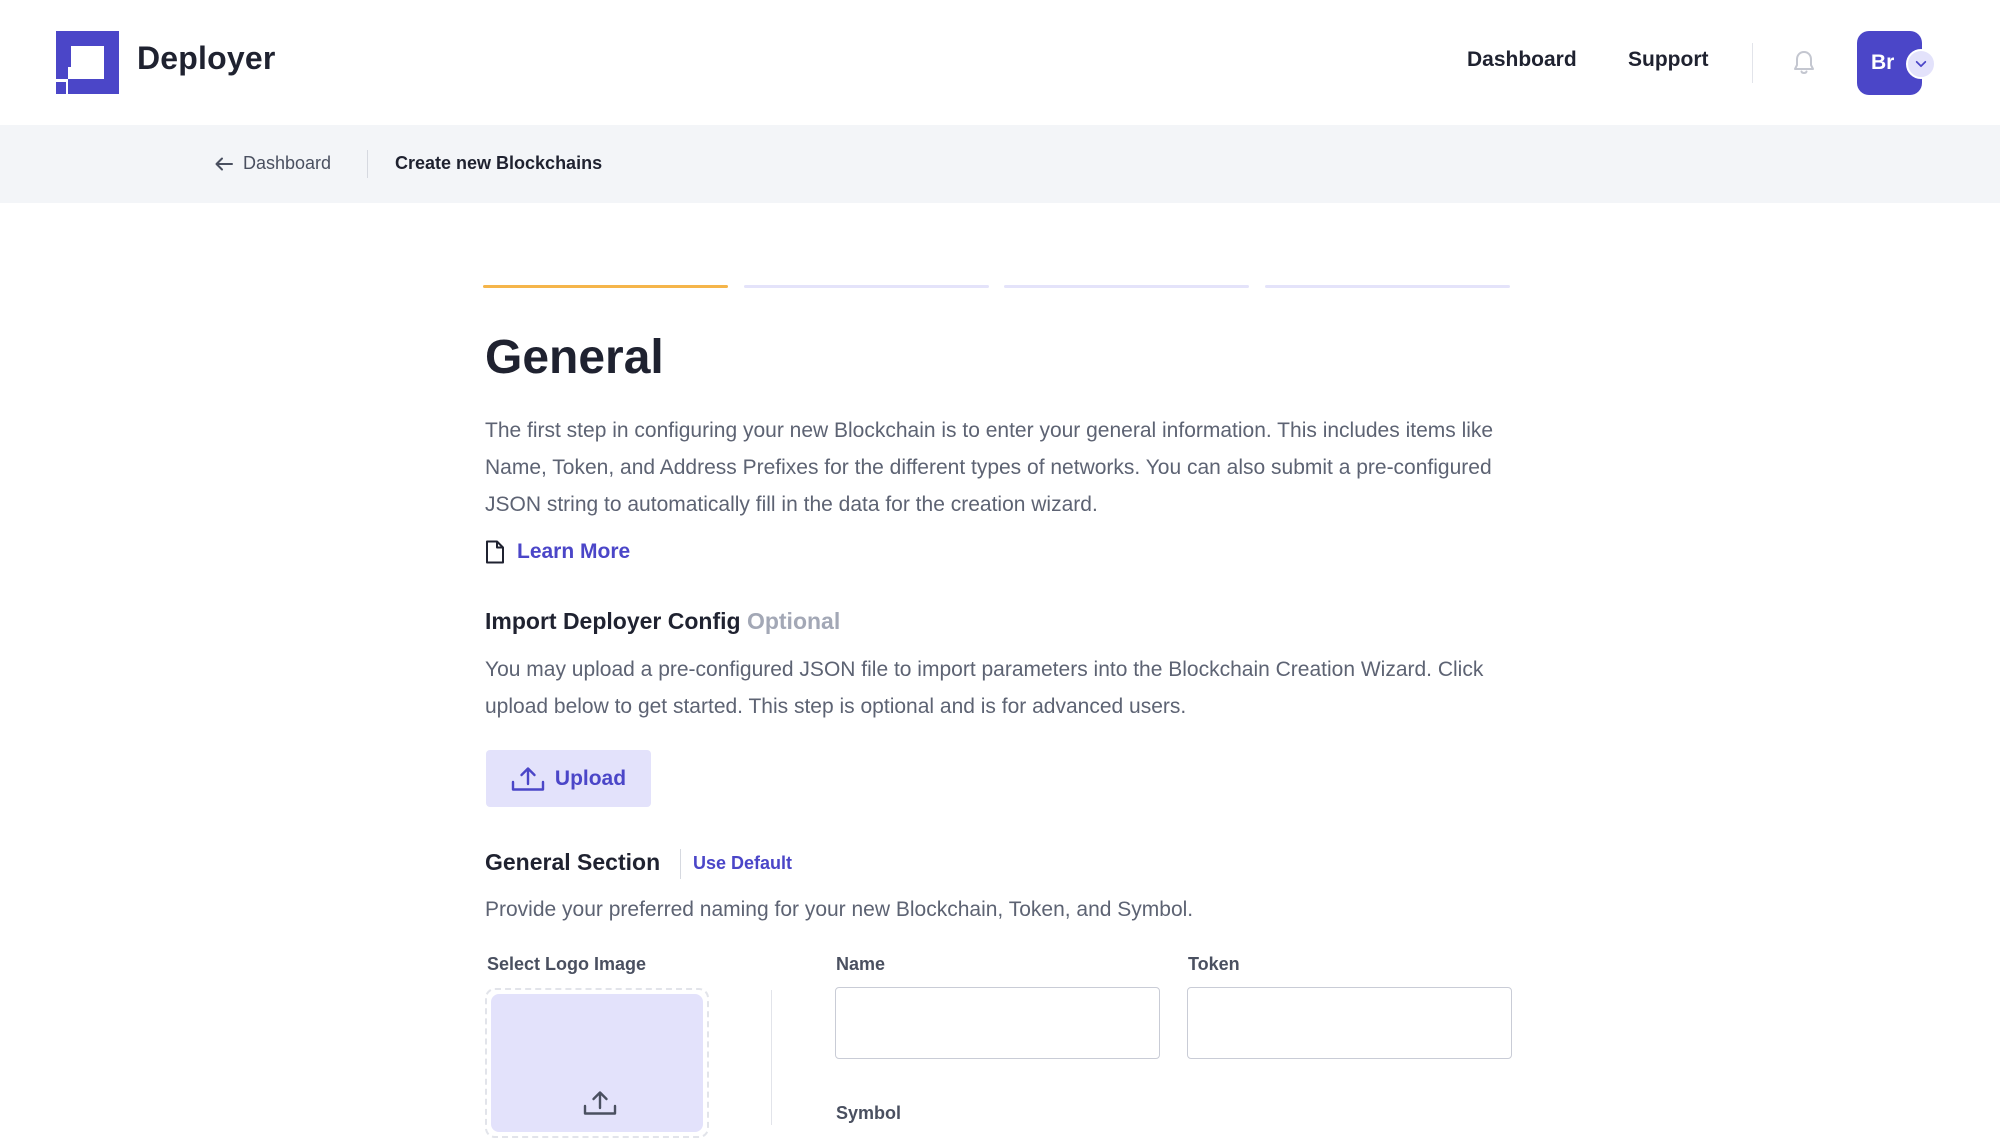 The width and height of the screenshot is (2000, 1138). What do you see at coordinates (499, 163) in the screenshot?
I see `breadcrumb-current: Create new Blockchains` at bounding box center [499, 163].